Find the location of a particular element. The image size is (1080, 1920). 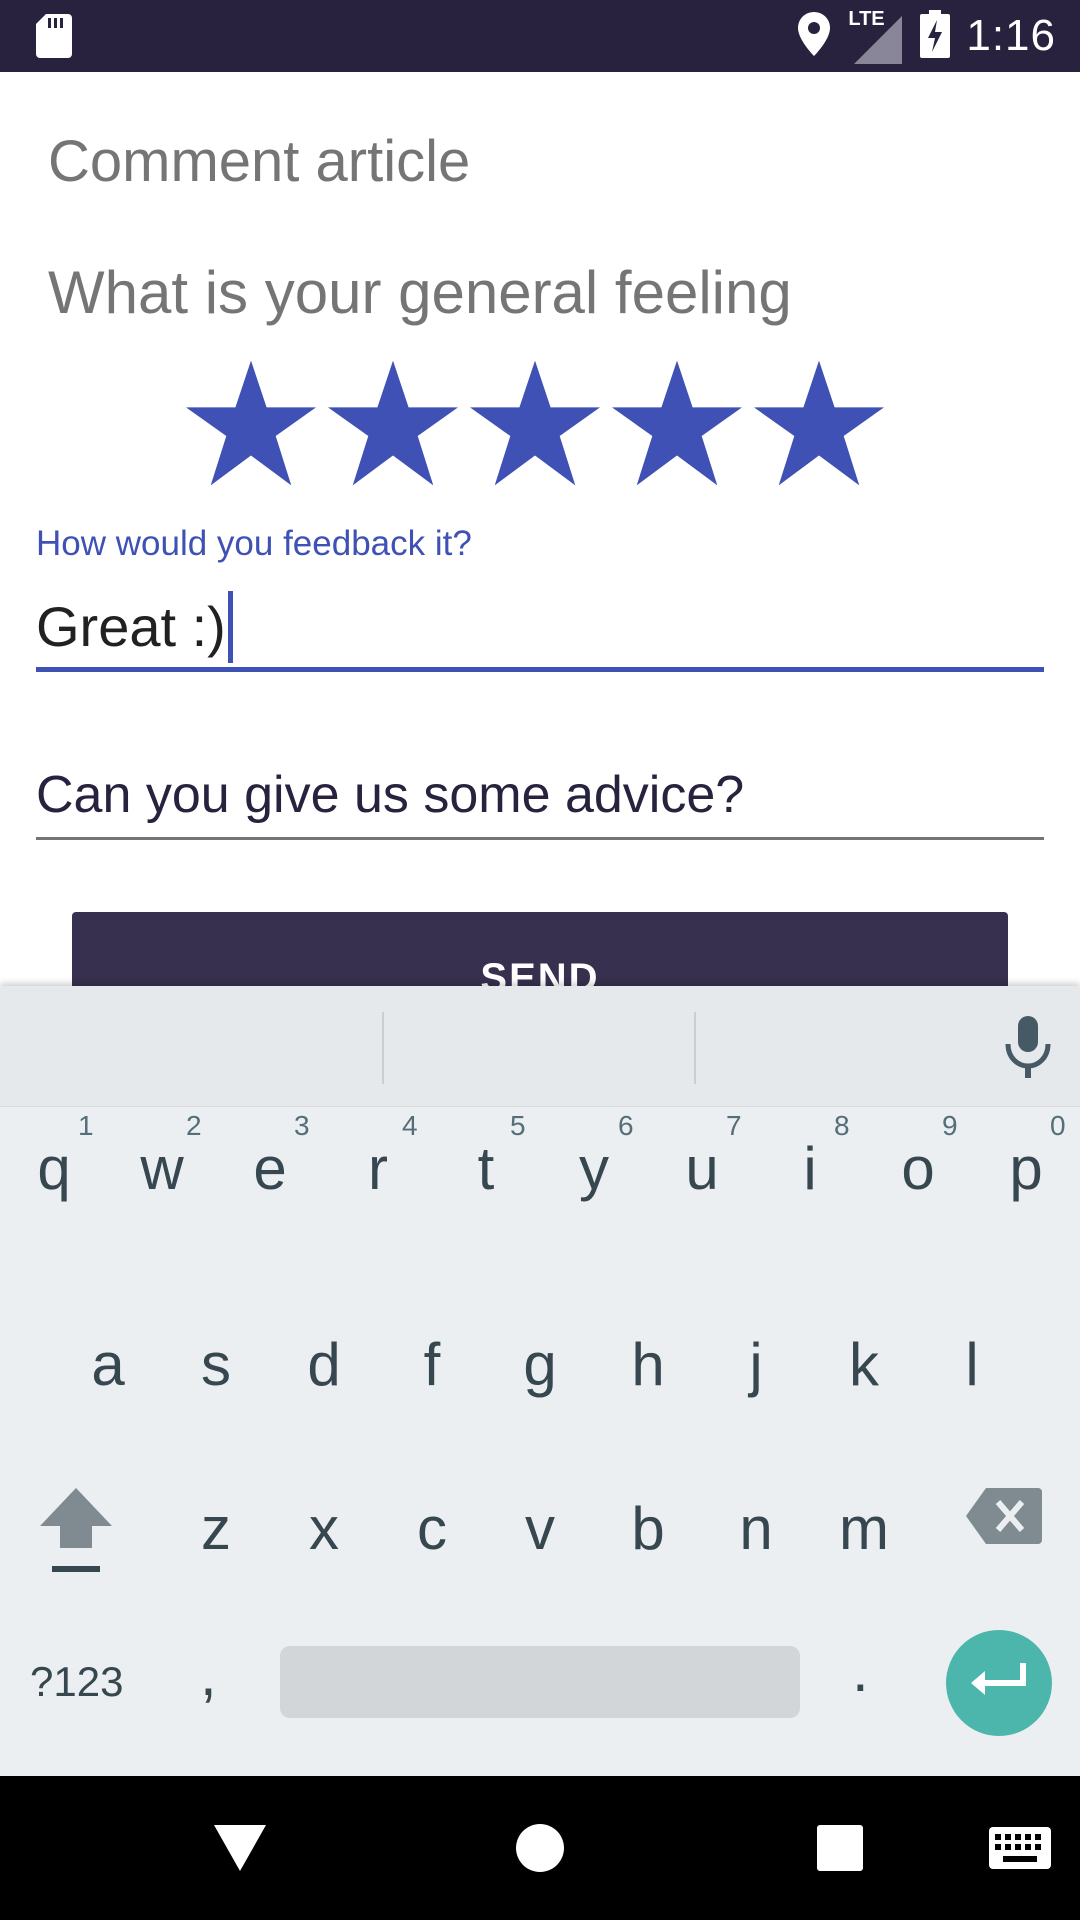

sd-card-icon is located at coordinates (54, 38).